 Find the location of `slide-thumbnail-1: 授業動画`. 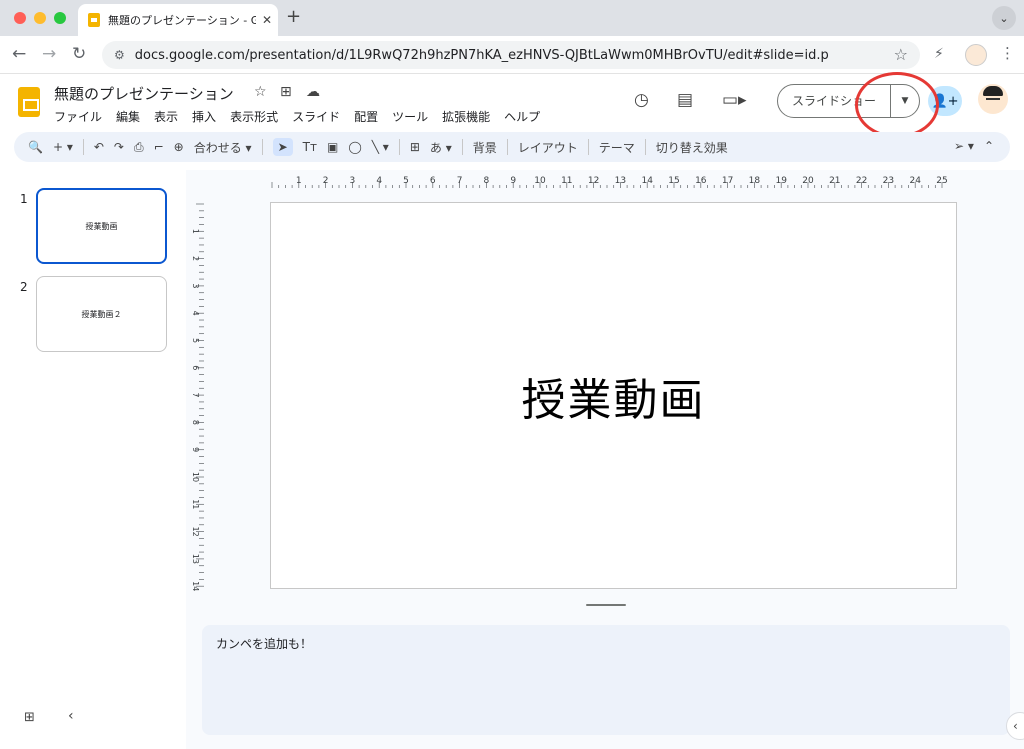

slide-thumbnail-1: 授業動画 is located at coordinates (101, 226).